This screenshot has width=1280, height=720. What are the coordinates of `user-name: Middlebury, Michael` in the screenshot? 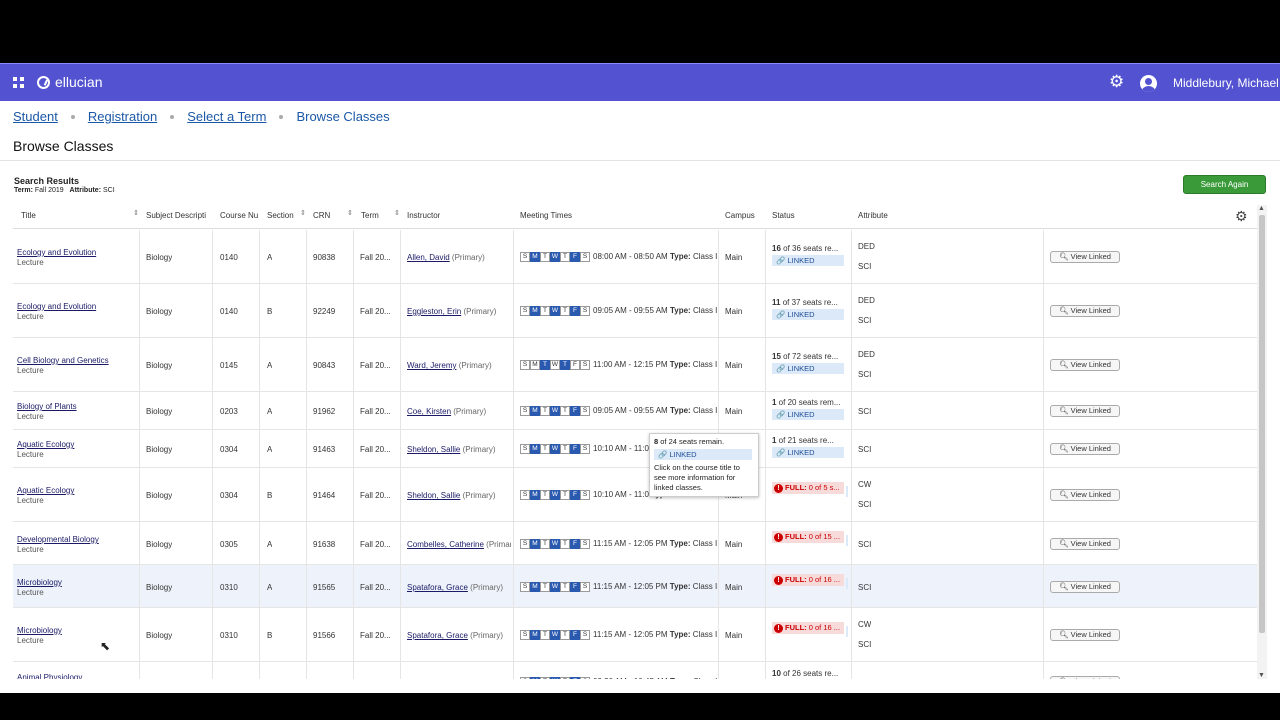 It's located at (1226, 83).